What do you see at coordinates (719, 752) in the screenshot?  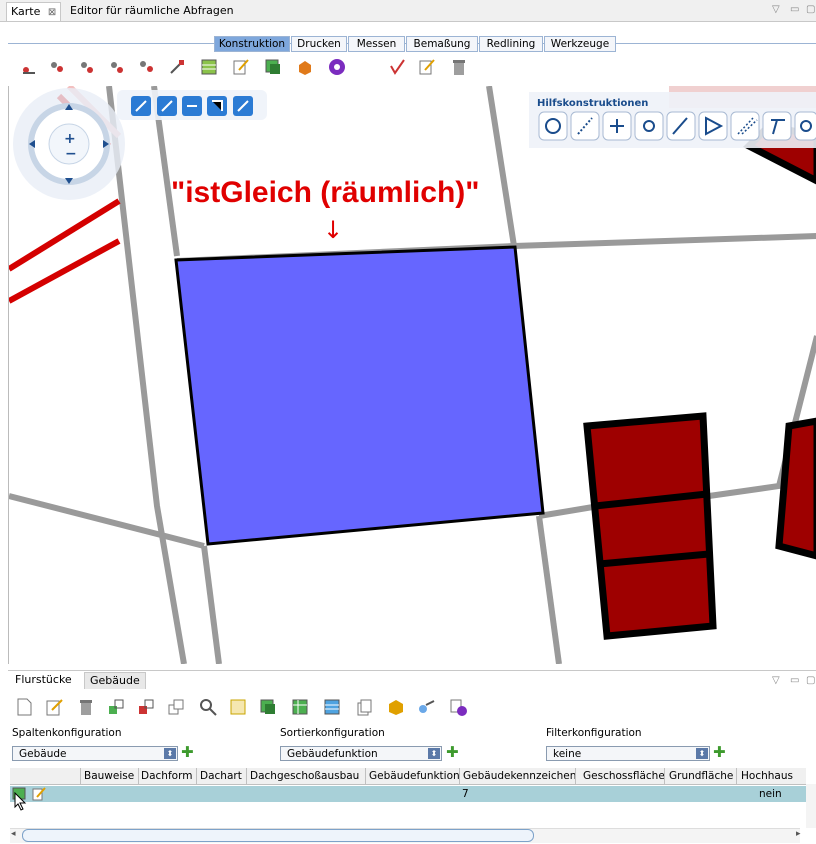 I see `add-filter-icon: ✚` at bounding box center [719, 752].